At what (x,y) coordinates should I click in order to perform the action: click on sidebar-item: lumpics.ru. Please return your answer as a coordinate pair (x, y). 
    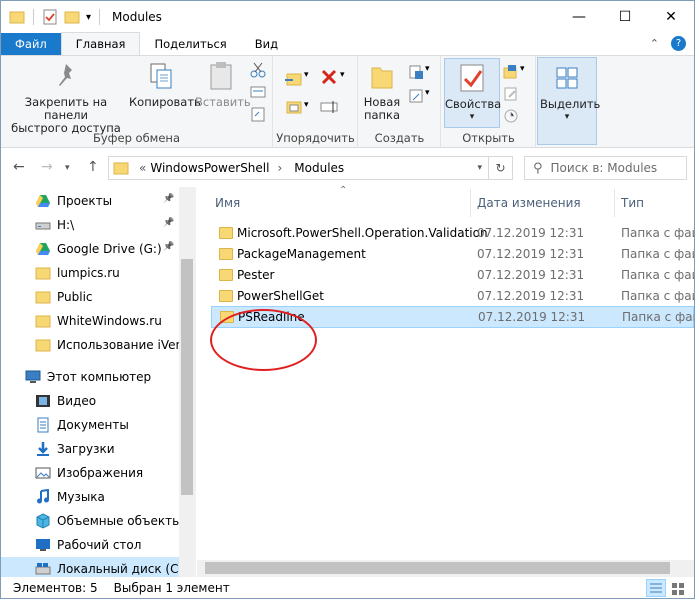
    Looking at the image, I should click on (90, 273).